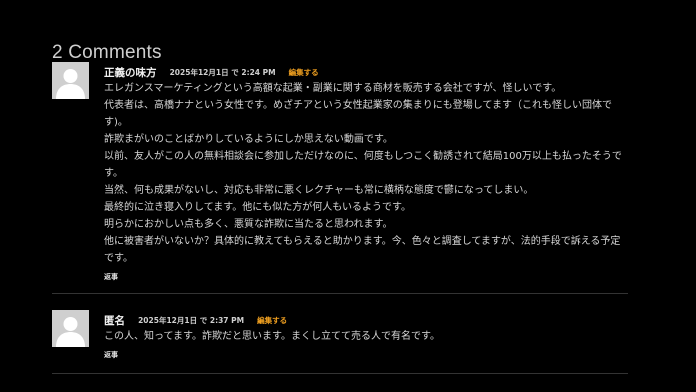 The height and width of the screenshot is (392, 696). I want to click on comment-date-link: 2025年12月1日 で 2:24 PM, so click(223, 72).